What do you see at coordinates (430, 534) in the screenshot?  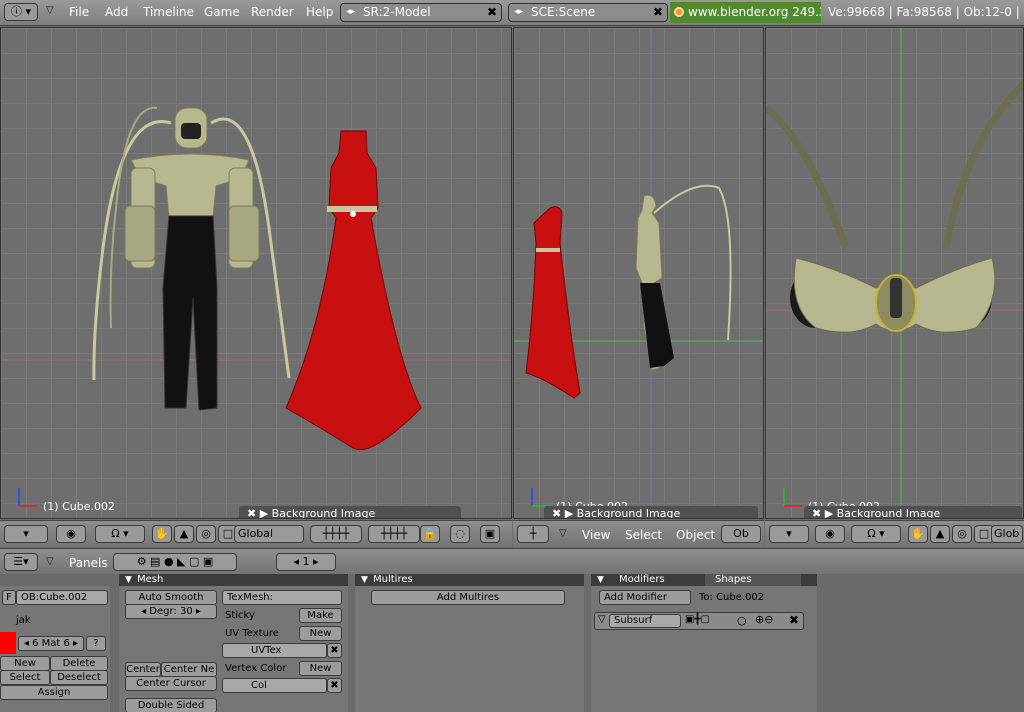 I see `lock-icon: 🔒` at bounding box center [430, 534].